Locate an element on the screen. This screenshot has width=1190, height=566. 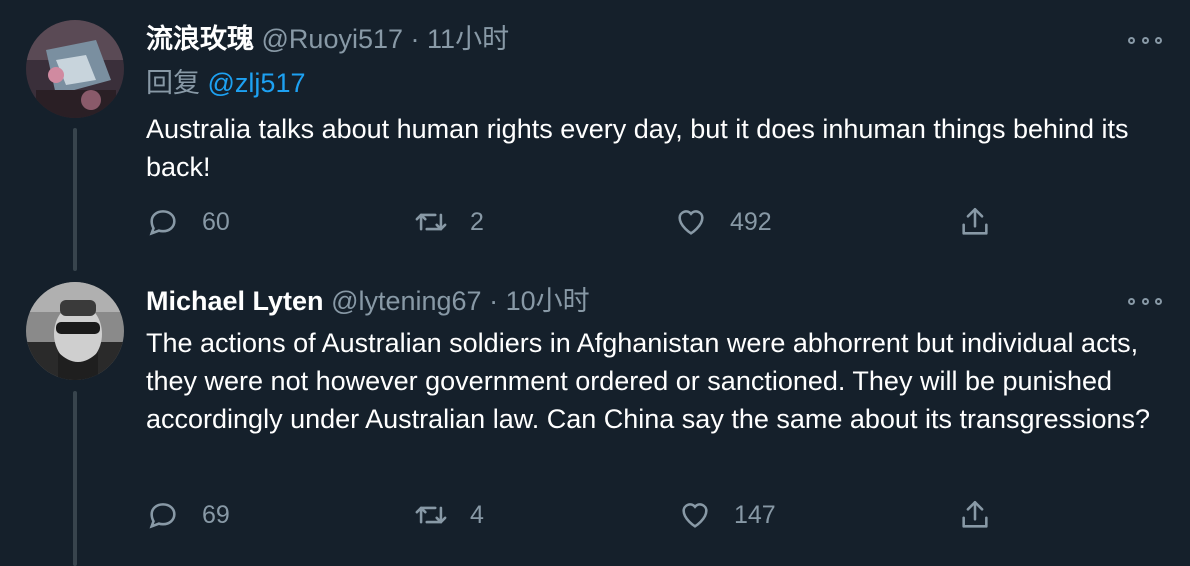
action-bar: 69 4 147 is located at coordinates (576, 515).